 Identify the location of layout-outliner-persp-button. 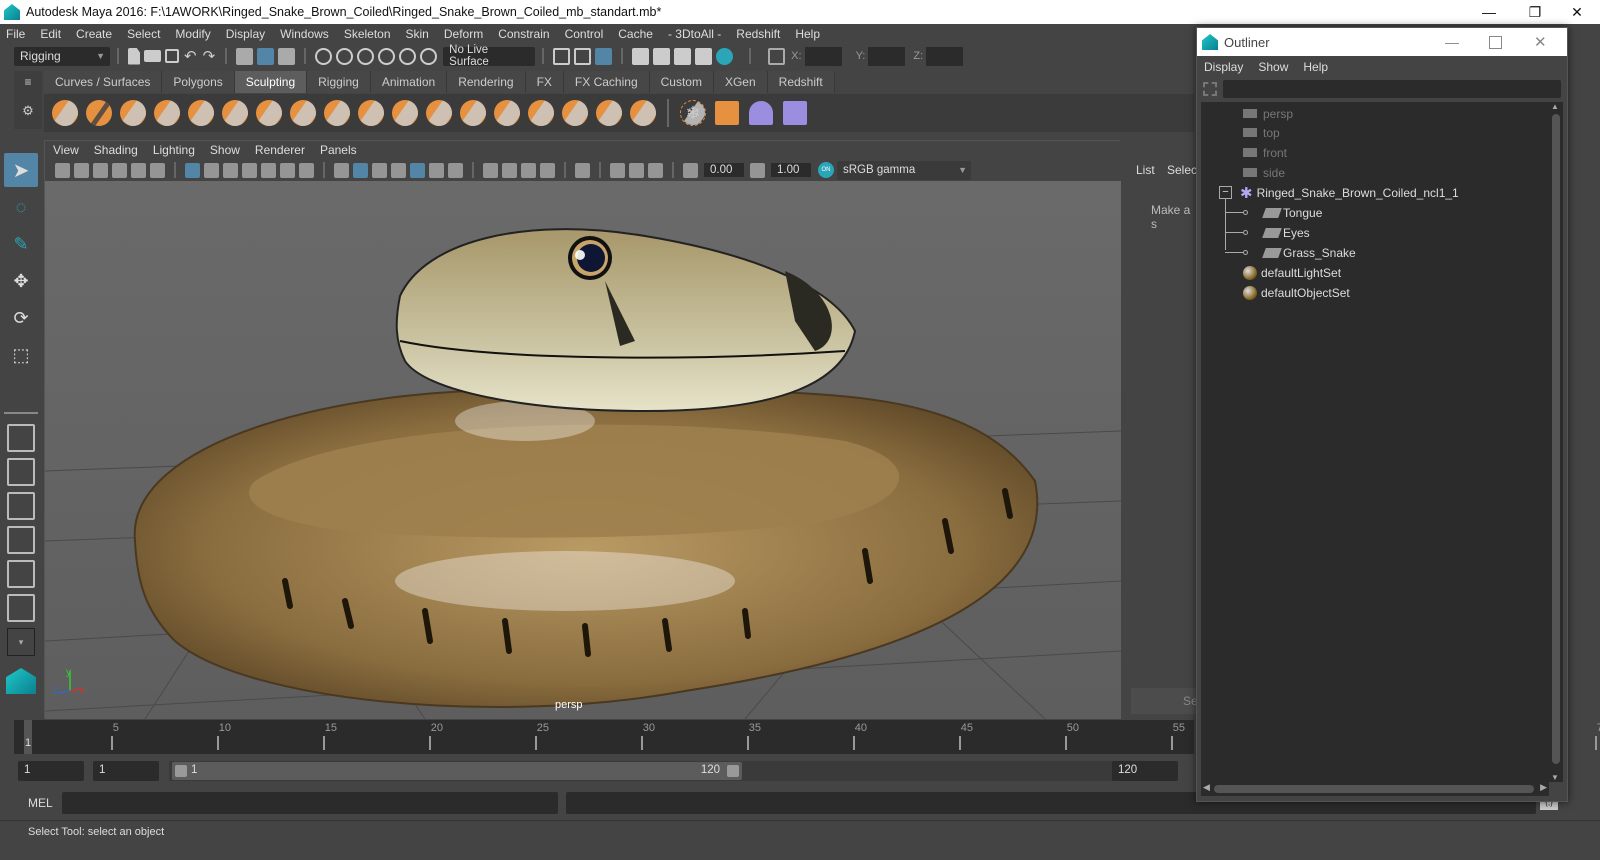
(21, 506).